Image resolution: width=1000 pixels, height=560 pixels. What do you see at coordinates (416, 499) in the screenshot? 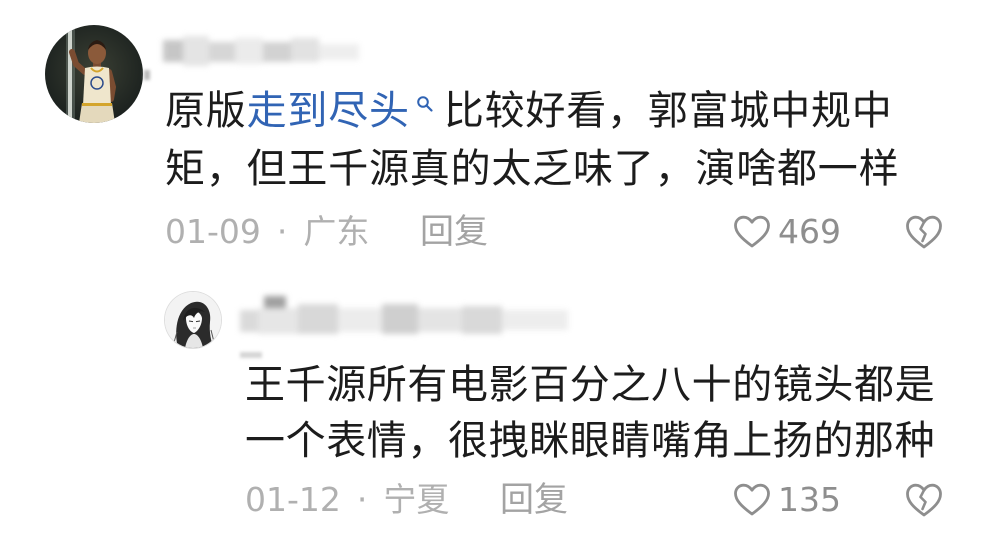
I see `reply-location: 宁夏` at bounding box center [416, 499].